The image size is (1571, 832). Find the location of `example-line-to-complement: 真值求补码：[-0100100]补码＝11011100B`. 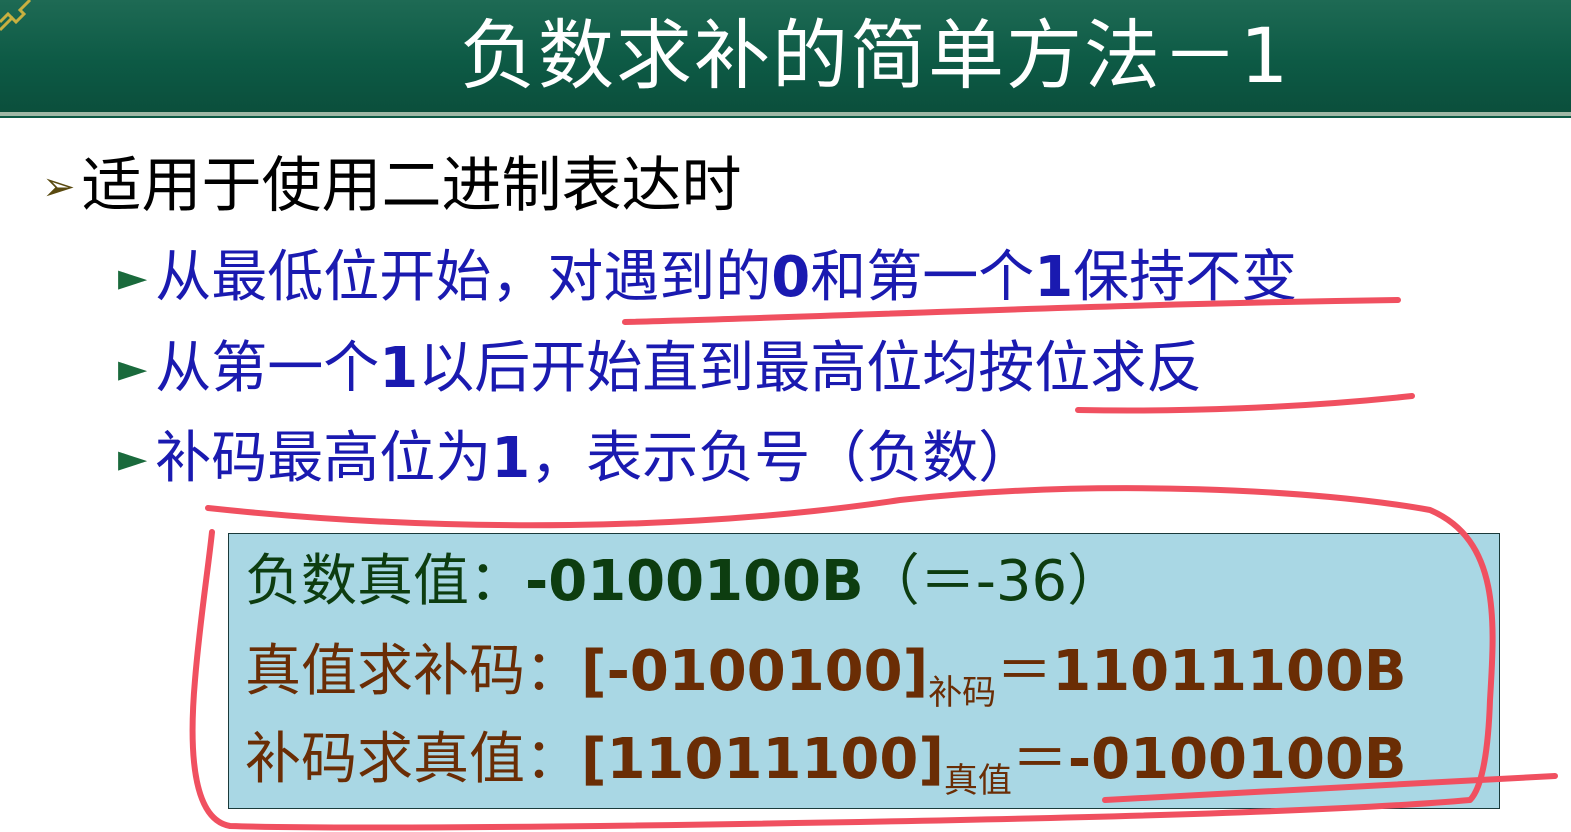

example-line-to-complement: 真值求补码：[-0100100]补码＝11011100B is located at coordinates (826, 672).